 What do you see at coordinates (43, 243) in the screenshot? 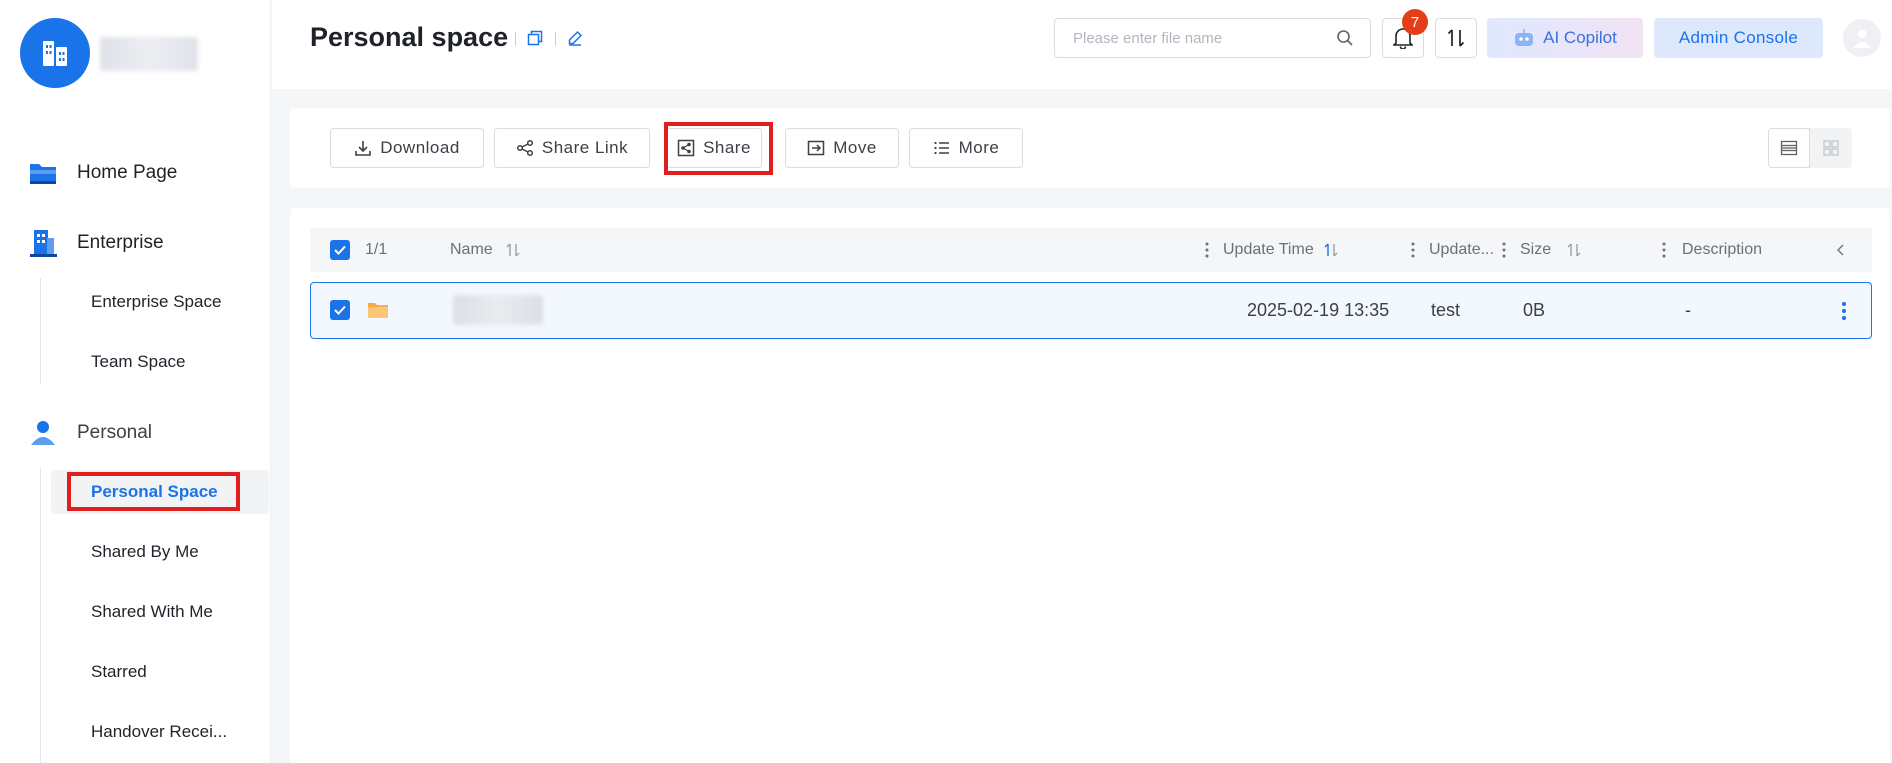
I see `office-building-icon` at bounding box center [43, 243].